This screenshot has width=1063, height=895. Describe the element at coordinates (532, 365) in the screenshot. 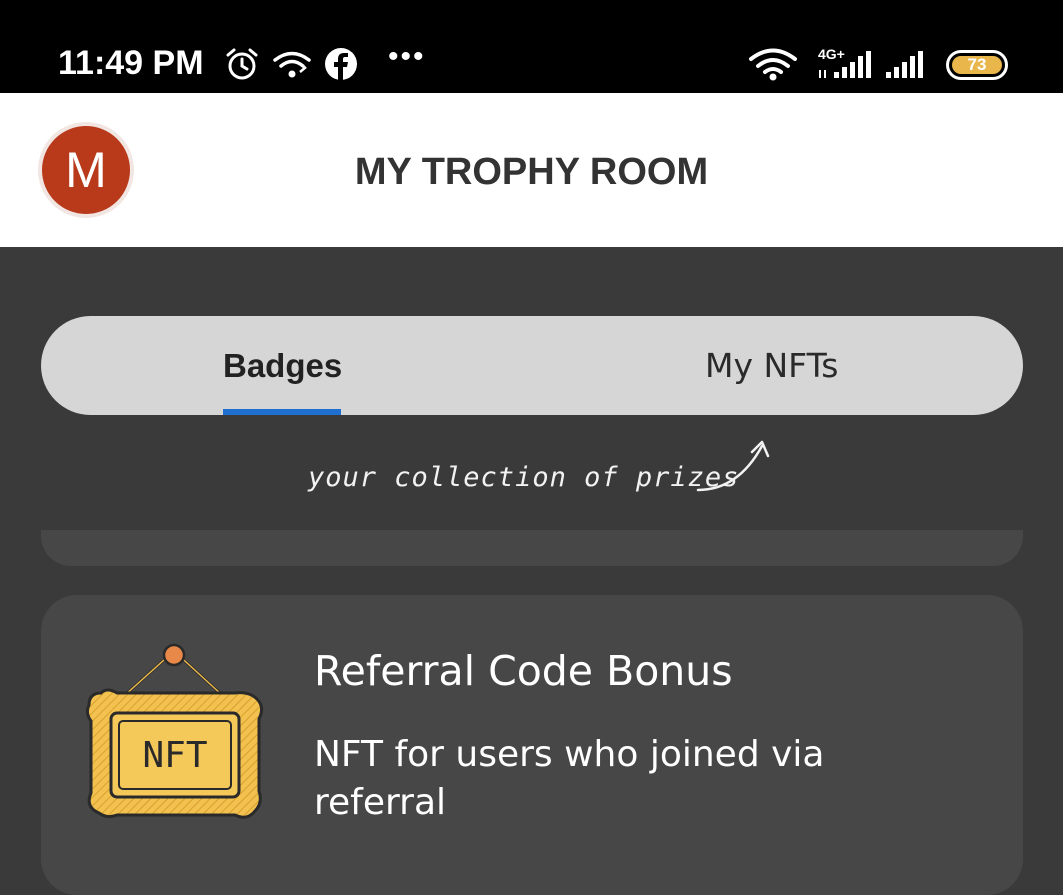

I see `tab-bar: Badges My NFTs` at that location.